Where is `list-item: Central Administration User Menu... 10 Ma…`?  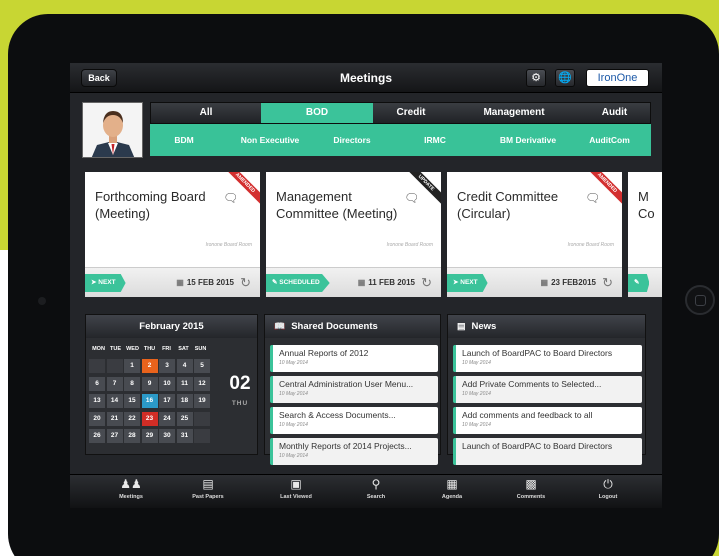
list-item: Central Administration User Menu... 10 Ma… is located at coordinates (354, 389).